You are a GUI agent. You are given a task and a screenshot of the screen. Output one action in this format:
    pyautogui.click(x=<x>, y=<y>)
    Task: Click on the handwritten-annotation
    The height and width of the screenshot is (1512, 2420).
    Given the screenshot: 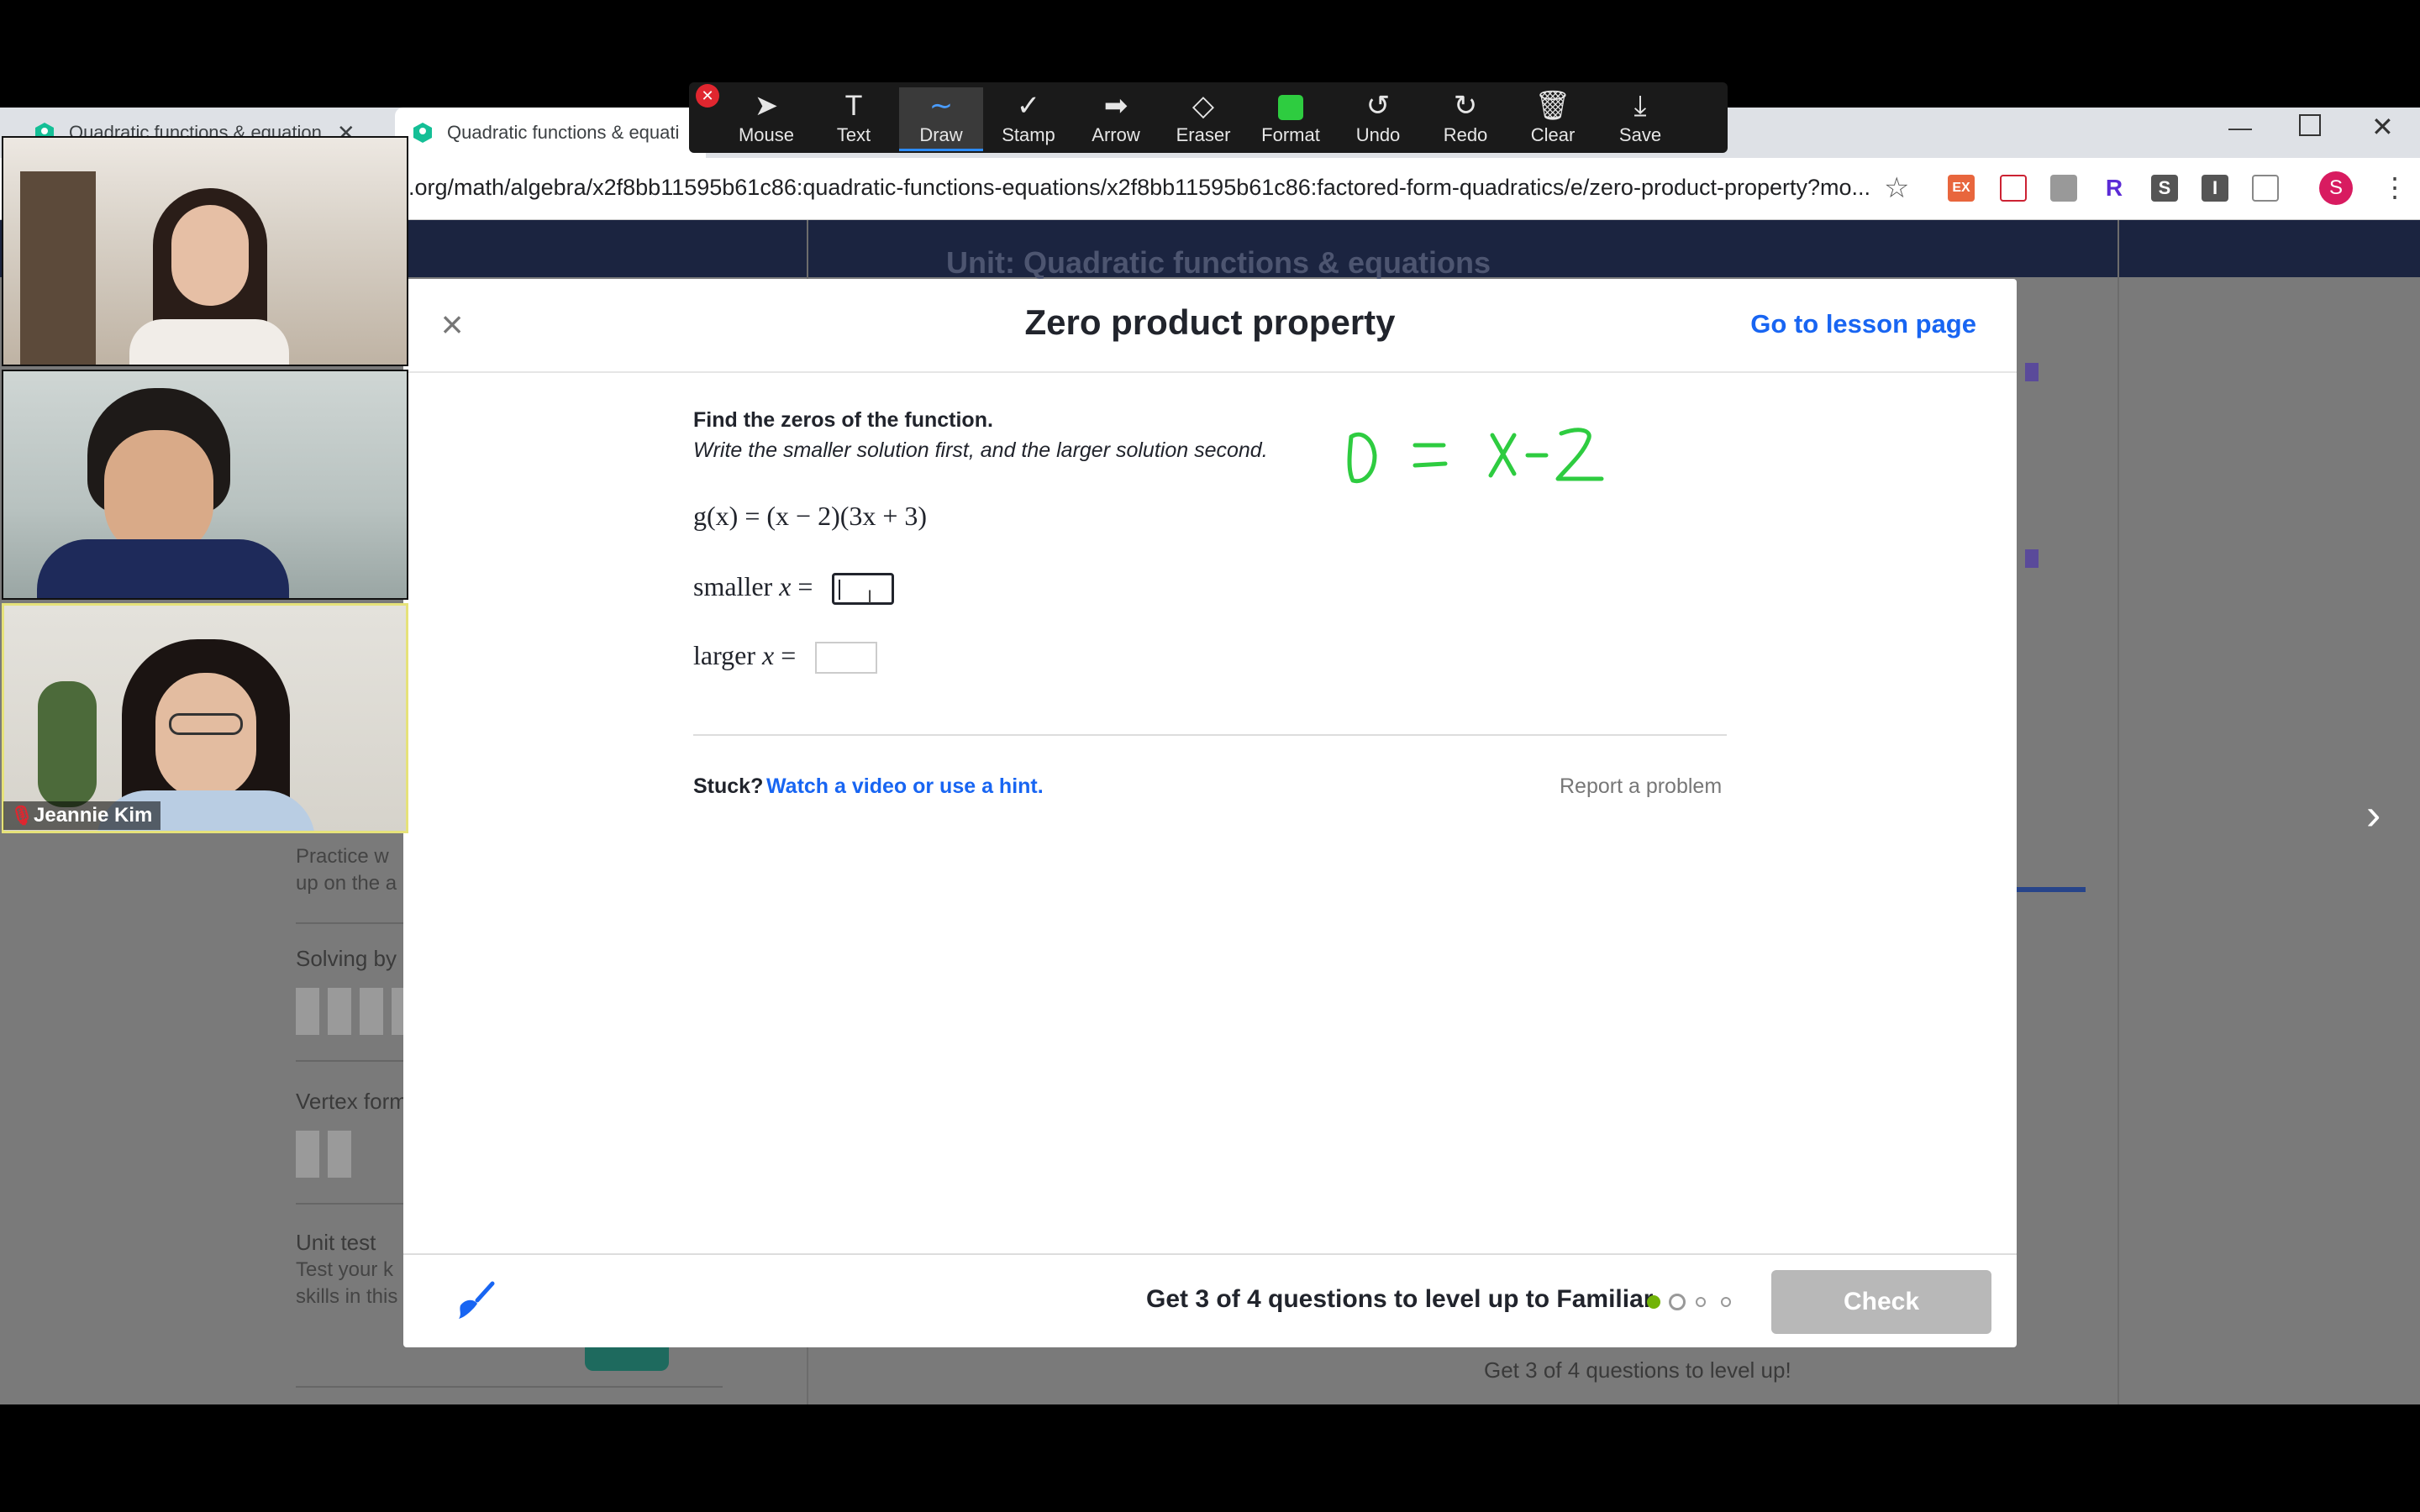 What is the action you would take?
    pyautogui.click(x=1475, y=456)
    